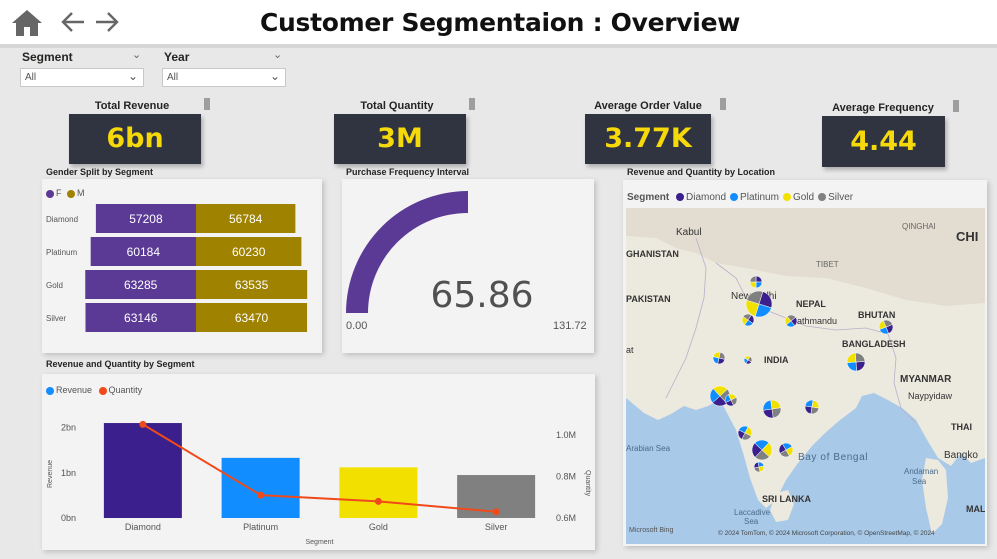 Image resolution: width=997 pixels, height=559 pixels. Describe the element at coordinates (62, 219) in the screenshot. I see `gender-category-label: Diamond` at that location.